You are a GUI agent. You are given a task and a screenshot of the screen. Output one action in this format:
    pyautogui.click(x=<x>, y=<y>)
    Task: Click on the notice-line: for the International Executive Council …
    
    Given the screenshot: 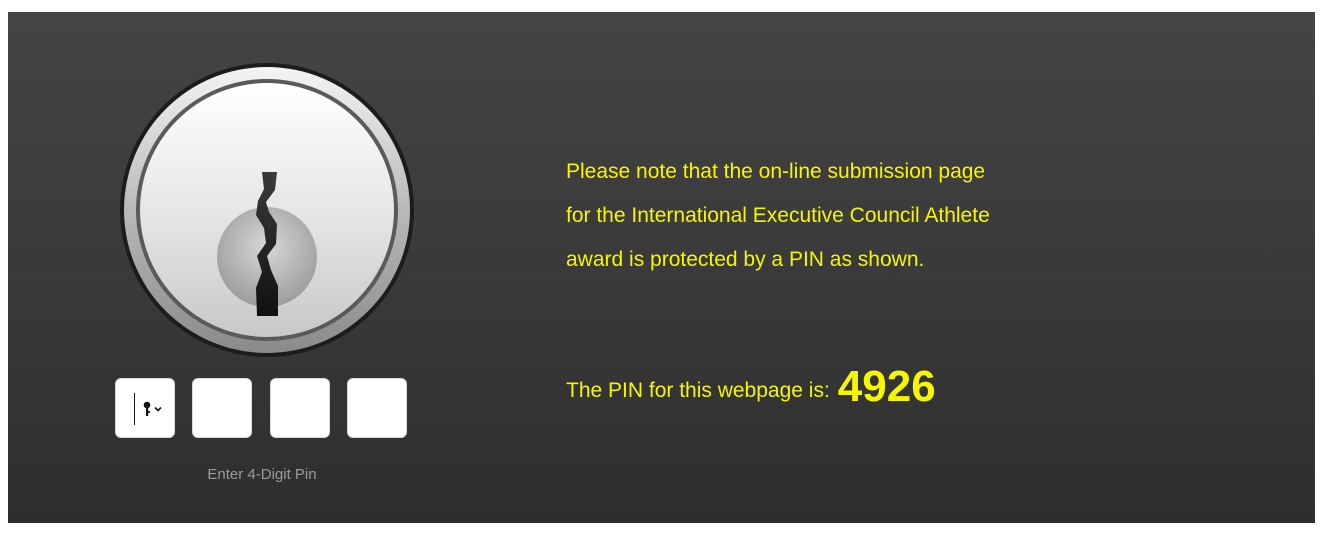 What is the action you would take?
    pyautogui.click(x=778, y=215)
    